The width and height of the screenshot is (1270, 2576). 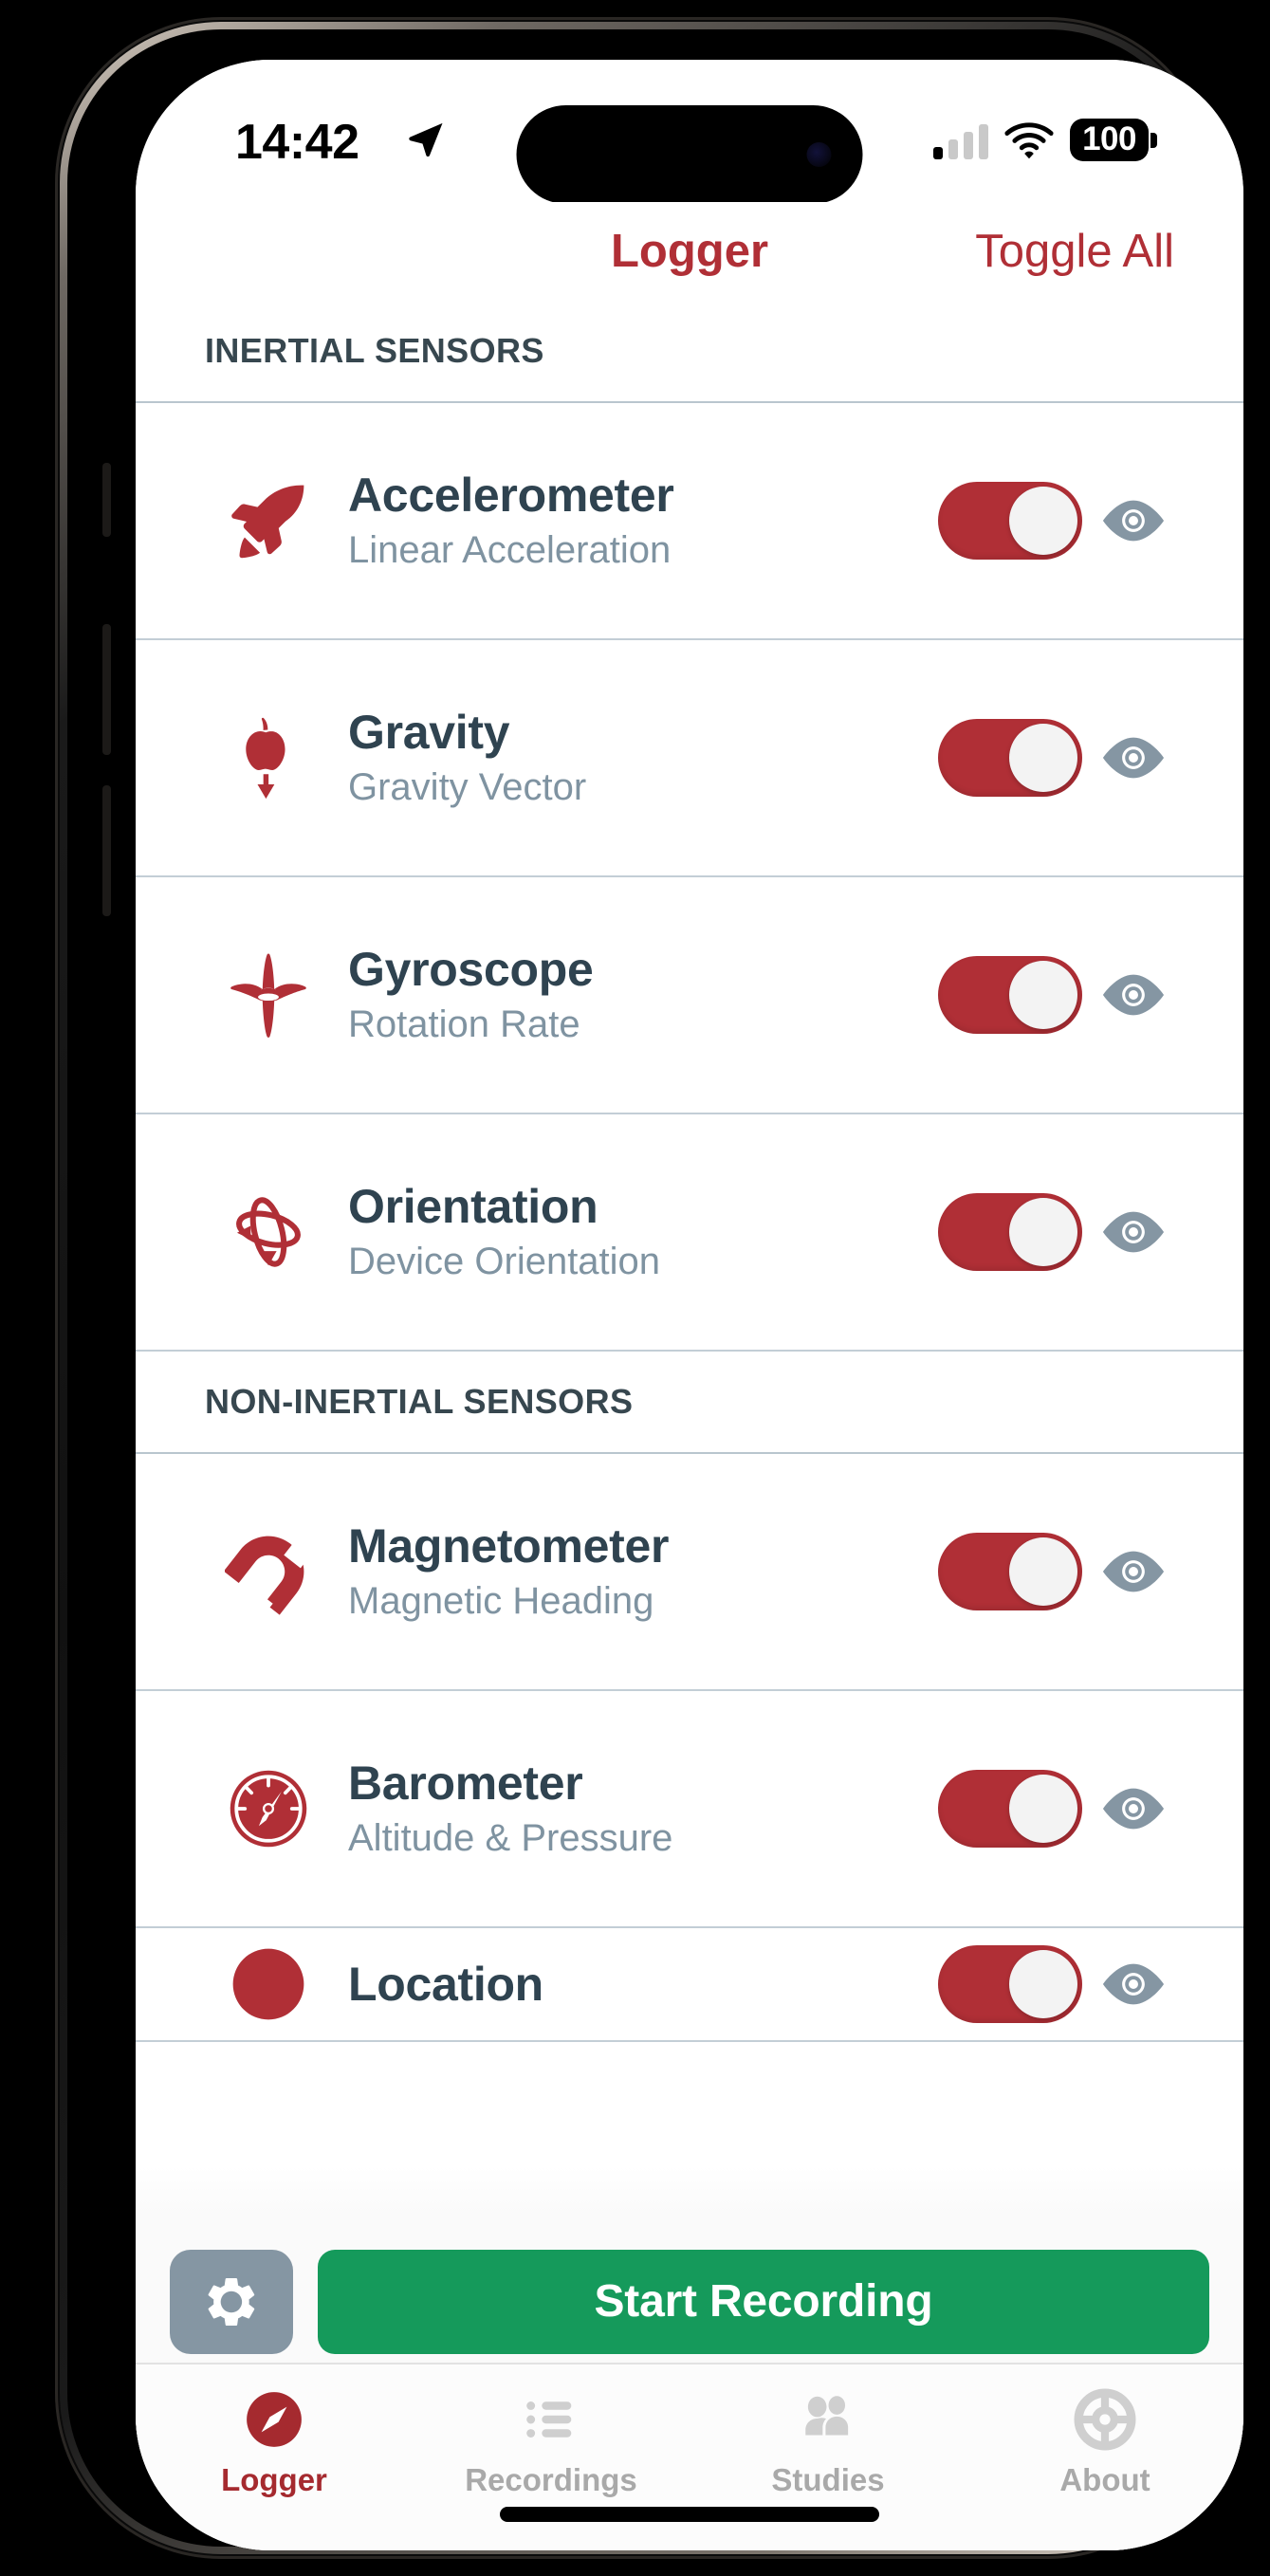 I want to click on section-header: INERTIAL SENSORS, so click(x=689, y=352).